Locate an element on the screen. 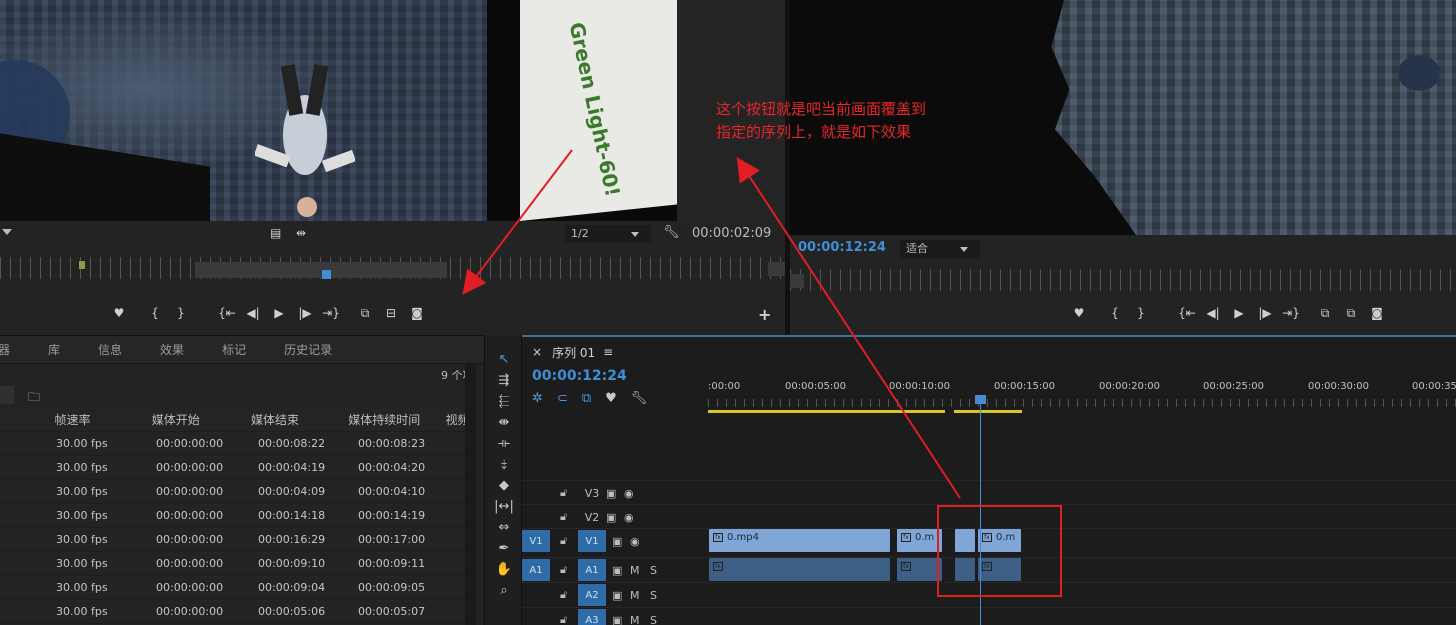  arrow-to-overwrite-button is located at coordinates (517, 222).